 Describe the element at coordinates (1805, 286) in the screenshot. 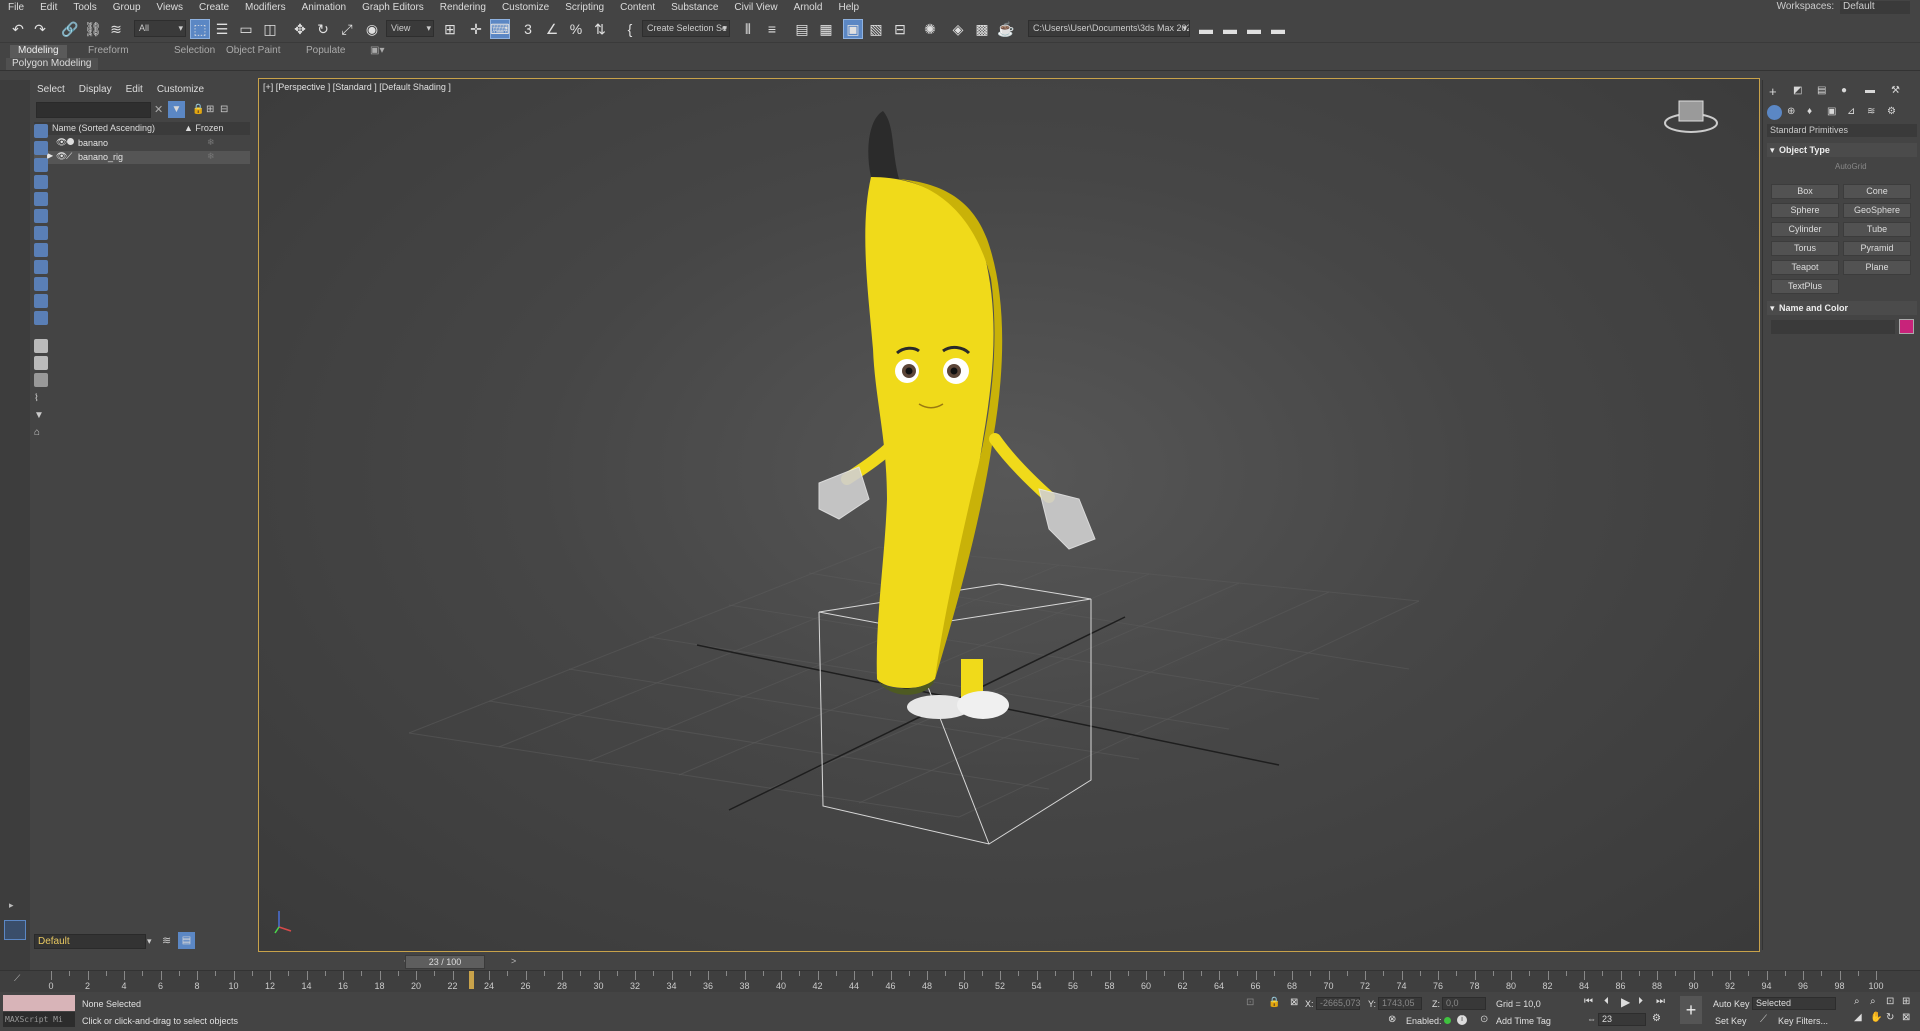

I see `textplus-button: TextPlus` at that location.